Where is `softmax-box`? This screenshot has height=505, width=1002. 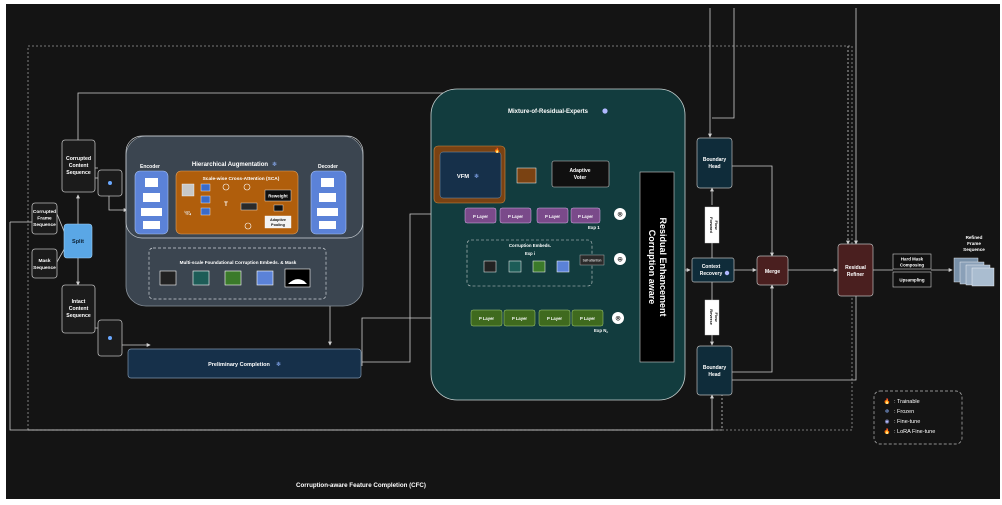 softmax-box is located at coordinates (249, 206).